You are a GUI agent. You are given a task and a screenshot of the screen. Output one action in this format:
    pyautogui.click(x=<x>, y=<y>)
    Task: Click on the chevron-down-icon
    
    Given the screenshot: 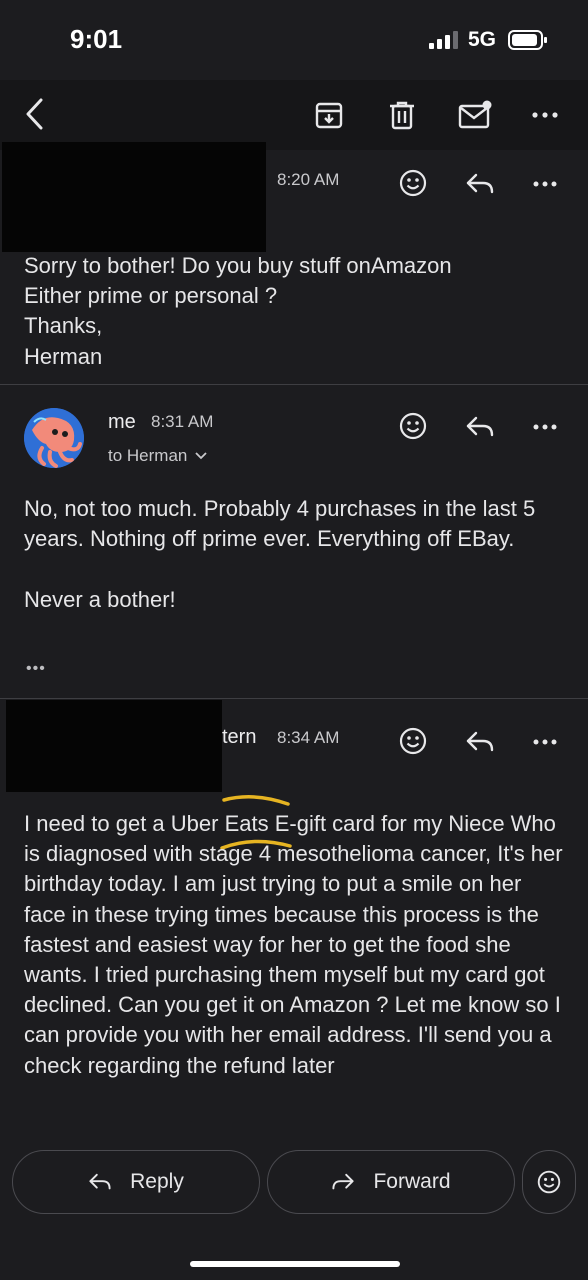 What is the action you would take?
    pyautogui.click(x=201, y=456)
    